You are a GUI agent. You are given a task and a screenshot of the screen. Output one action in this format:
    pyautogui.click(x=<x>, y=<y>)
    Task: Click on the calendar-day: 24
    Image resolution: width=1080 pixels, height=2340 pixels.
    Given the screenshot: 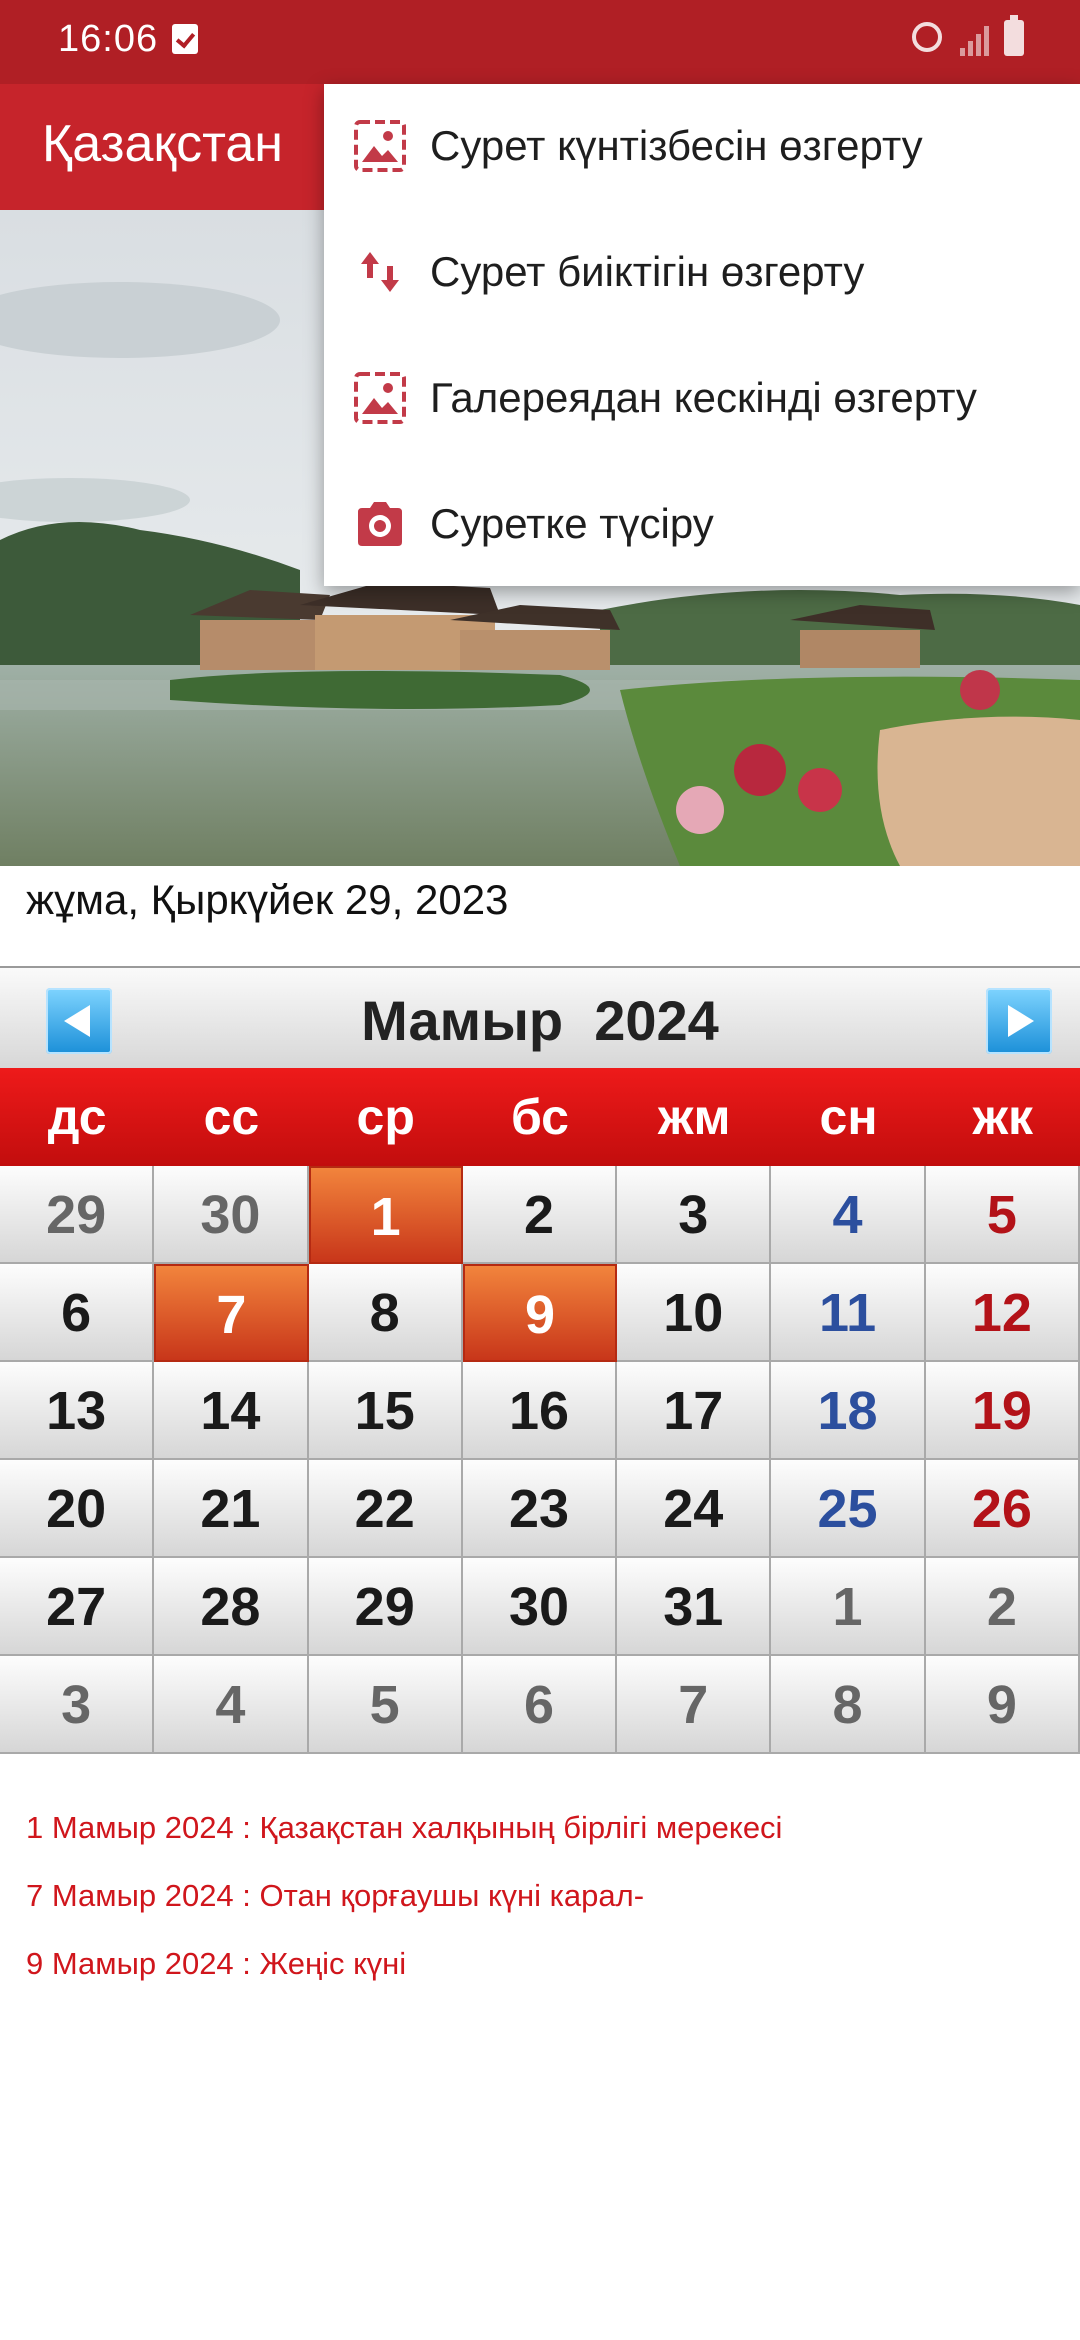 What is the action you would take?
    pyautogui.click(x=694, y=1509)
    